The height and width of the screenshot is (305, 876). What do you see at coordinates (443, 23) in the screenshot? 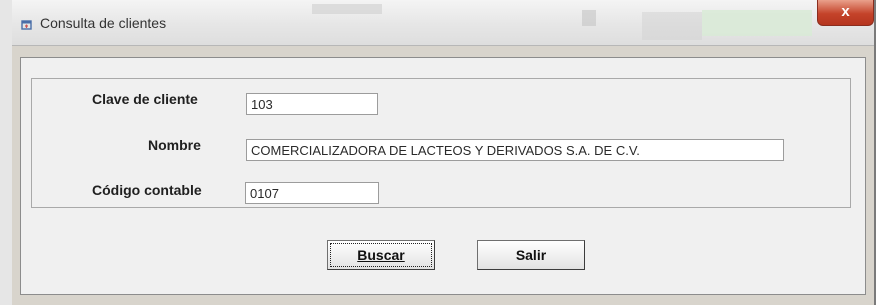
I see `title-bar: Consulta de clientes x` at bounding box center [443, 23].